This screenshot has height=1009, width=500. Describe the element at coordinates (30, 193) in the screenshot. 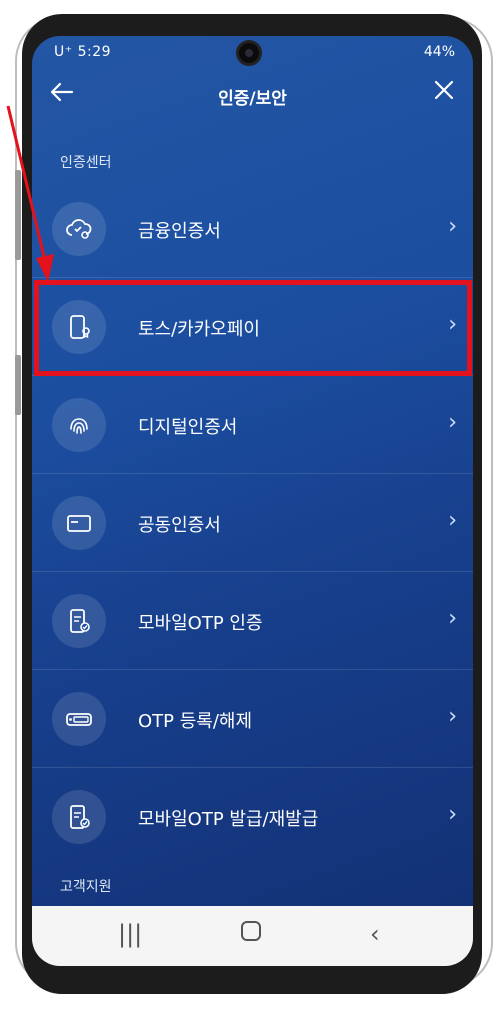

I see `red-annotation-arrow` at that location.